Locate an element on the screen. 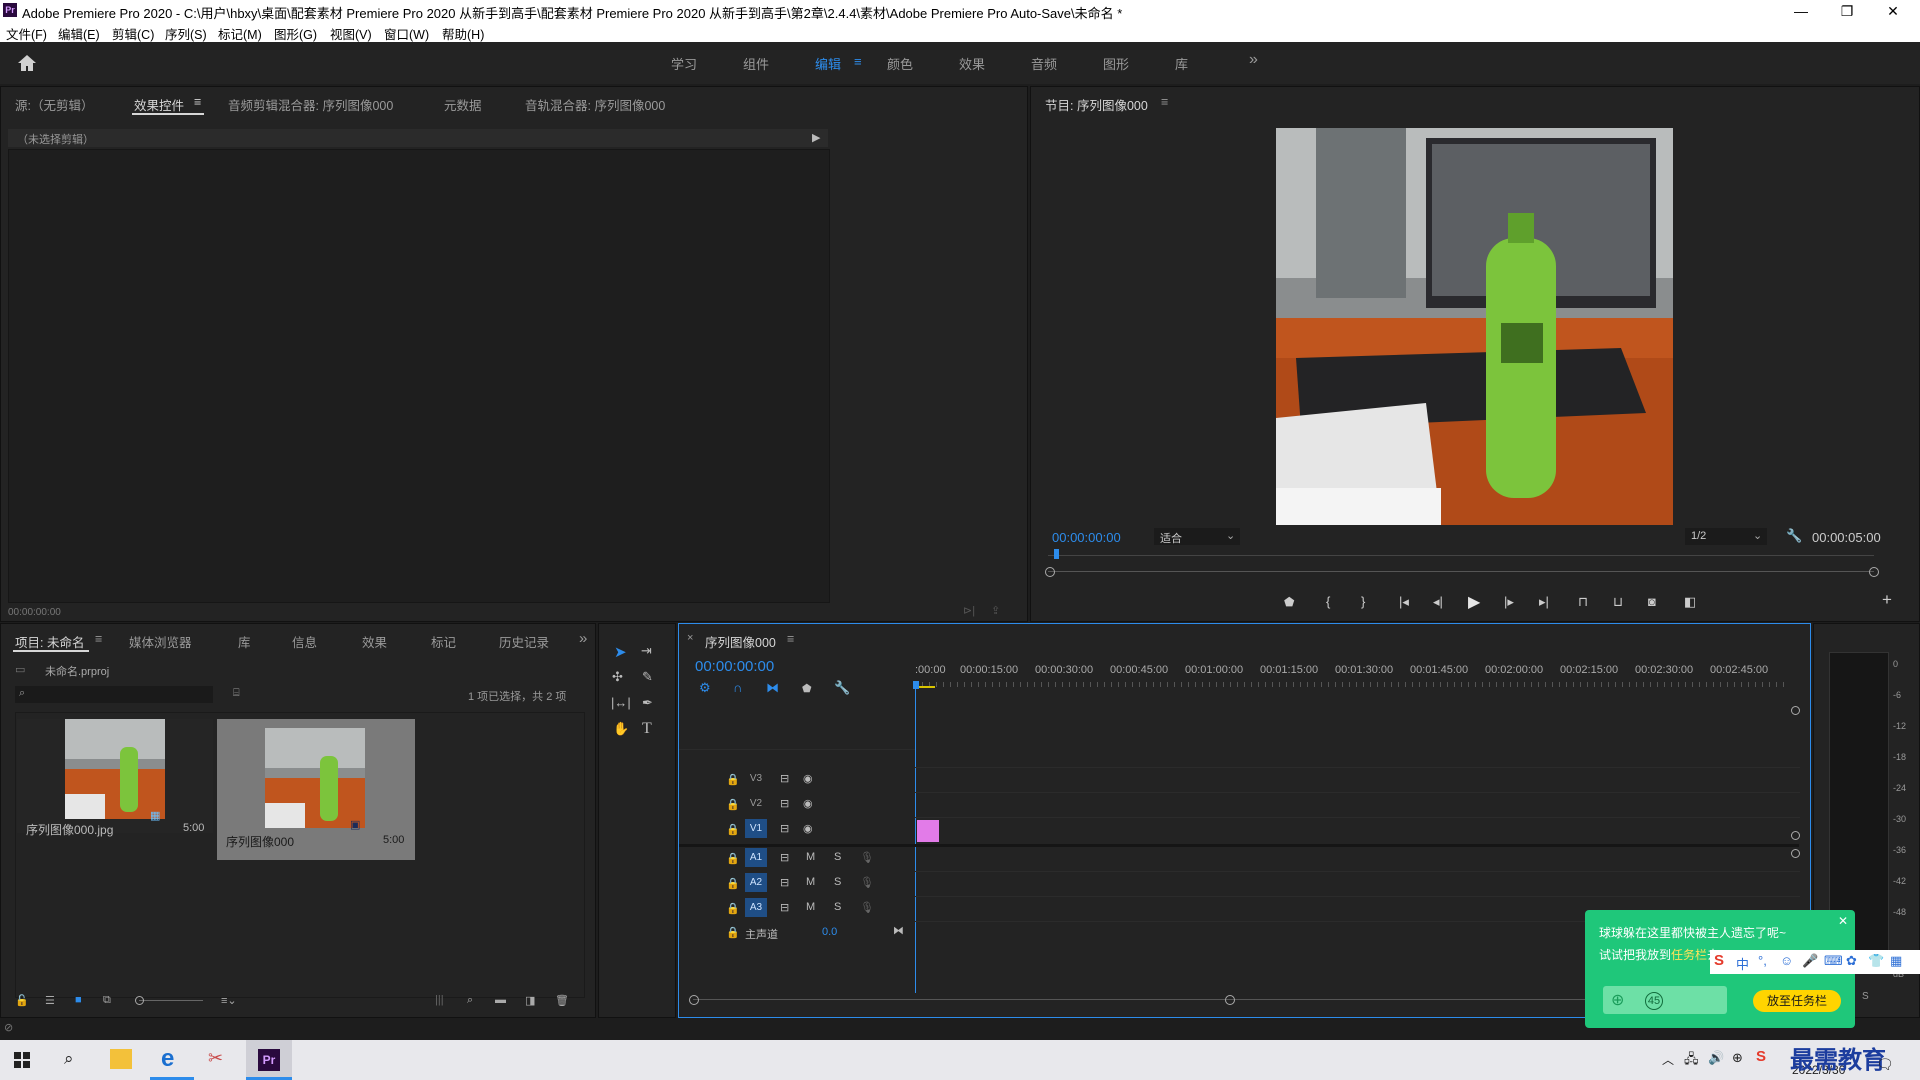 This screenshot has height=1080, width=1920. settings-wrench-icon: 🔧 is located at coordinates (1794, 536).